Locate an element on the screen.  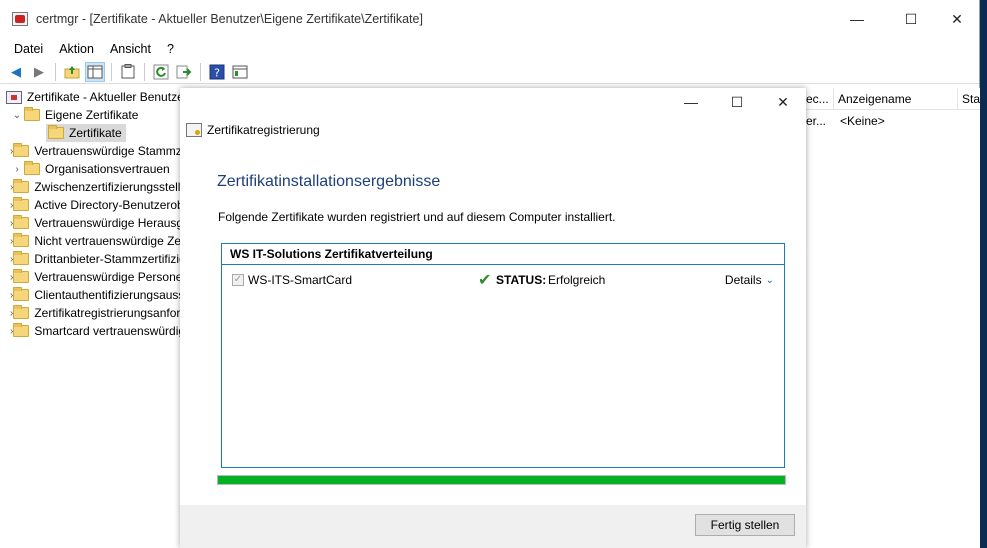
list-header: ec... Anzeigename Sta is located at coordinates (893, 98).